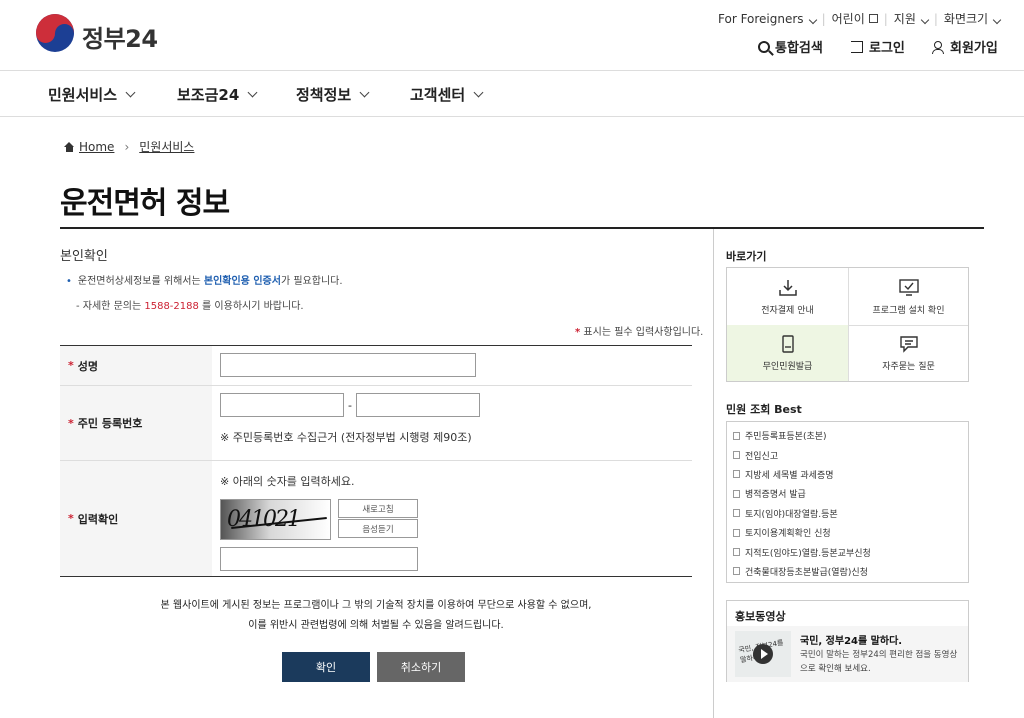  What do you see at coordinates (287, 481) in the screenshot?
I see `captcha-hint: ※ 아래의 숫자를 입력하세요.` at bounding box center [287, 481].